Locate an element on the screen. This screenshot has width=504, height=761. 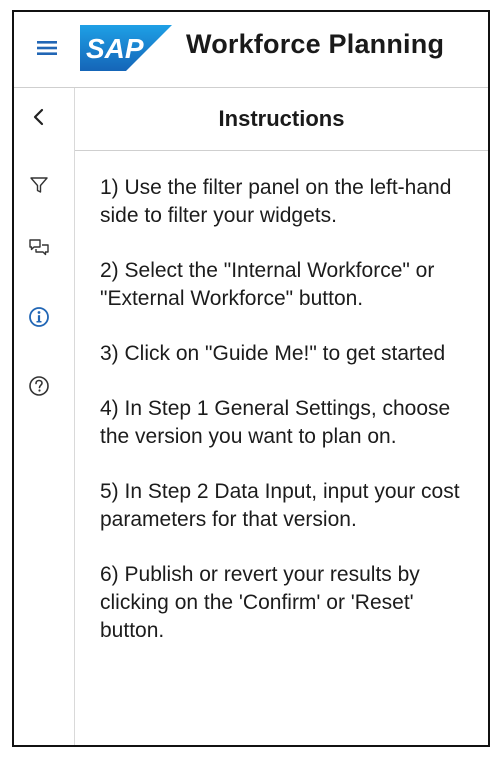
side-navigation is located at coordinates (44, 416).